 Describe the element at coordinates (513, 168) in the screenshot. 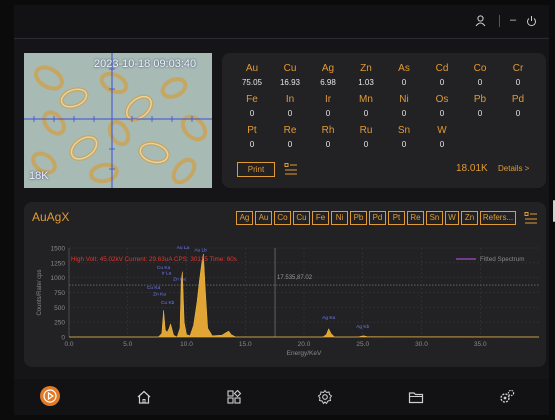

I see `details-link: Details >` at that location.